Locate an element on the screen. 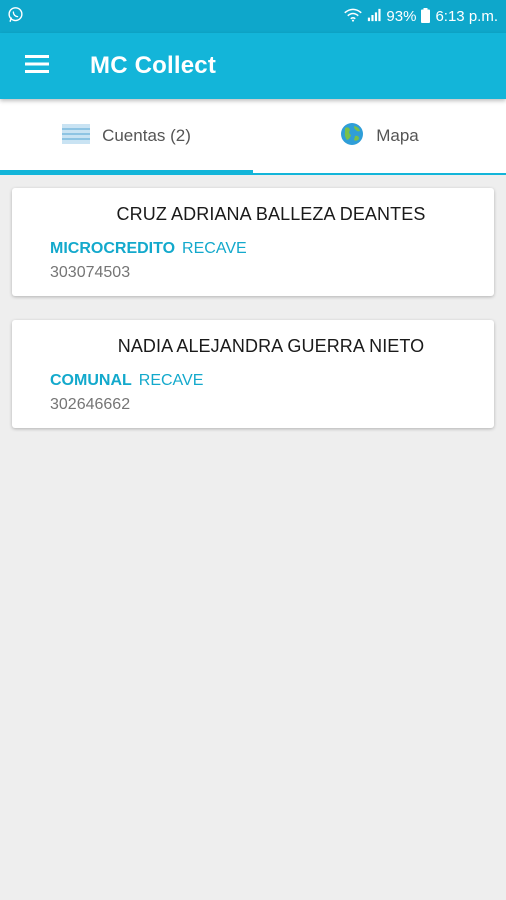  hamburger-icon is located at coordinates (37, 66).